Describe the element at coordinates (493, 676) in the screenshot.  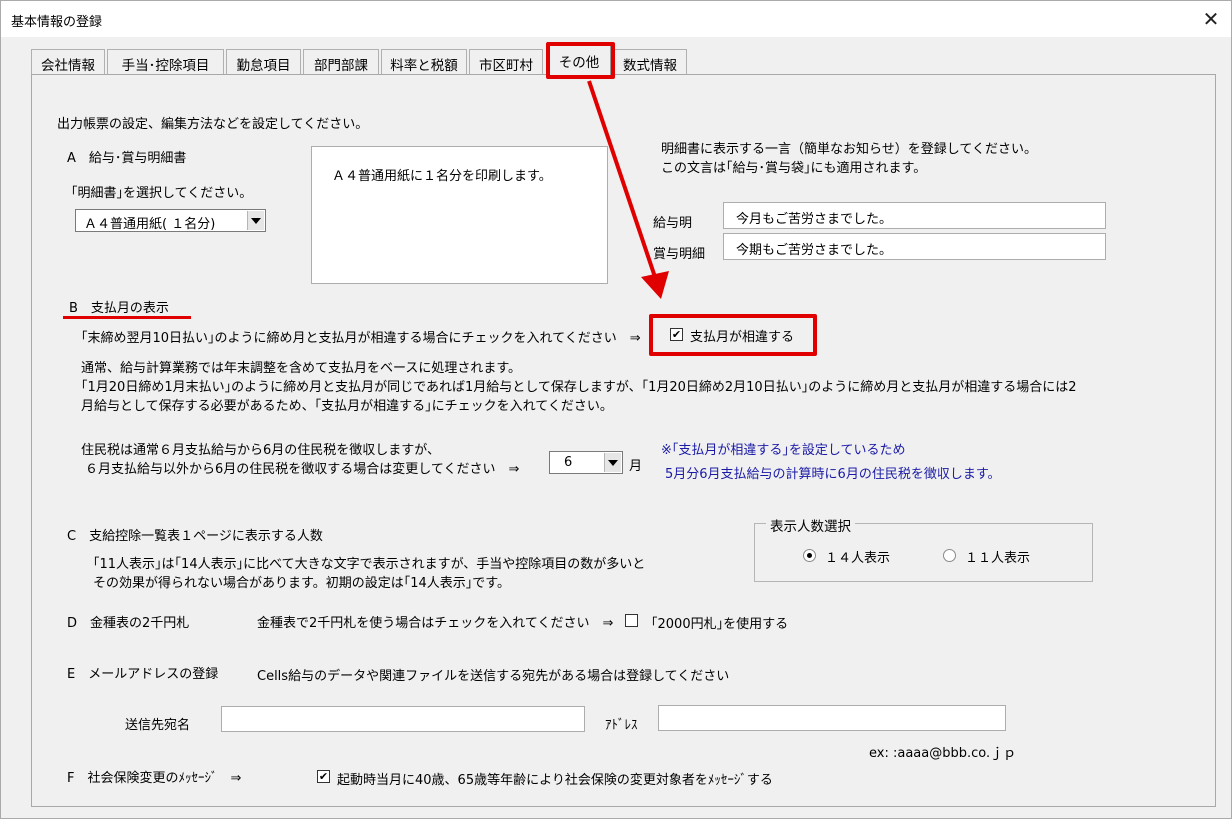
I see `section-e-prompt: Cells給与のデータや関連ファイルを送信する宛先がある場合は登録してください` at that location.